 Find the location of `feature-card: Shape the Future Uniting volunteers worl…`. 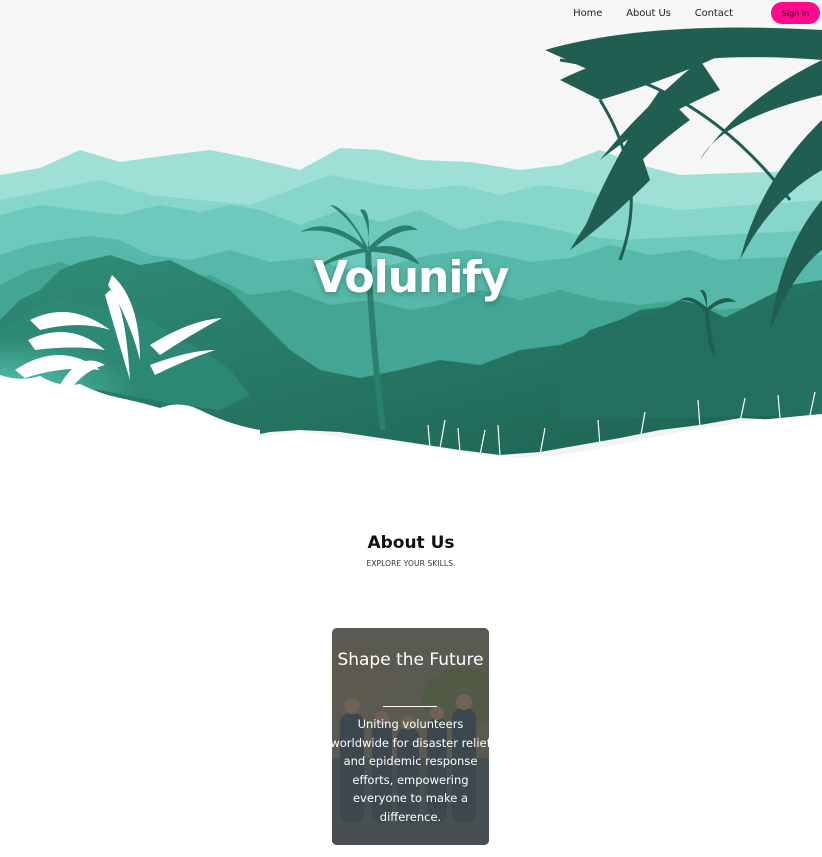

feature-card: Shape the Future Uniting volunteers worl… is located at coordinates (410, 736).